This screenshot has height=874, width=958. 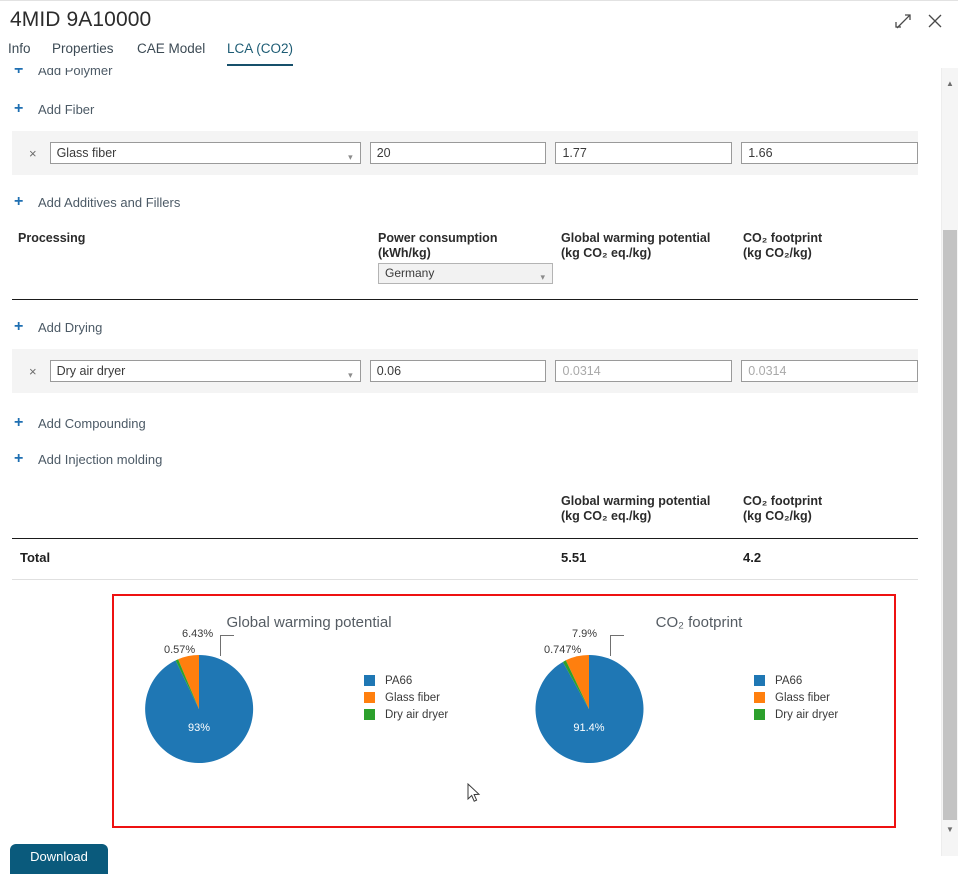 I want to click on close-icon, so click(x=935, y=21).